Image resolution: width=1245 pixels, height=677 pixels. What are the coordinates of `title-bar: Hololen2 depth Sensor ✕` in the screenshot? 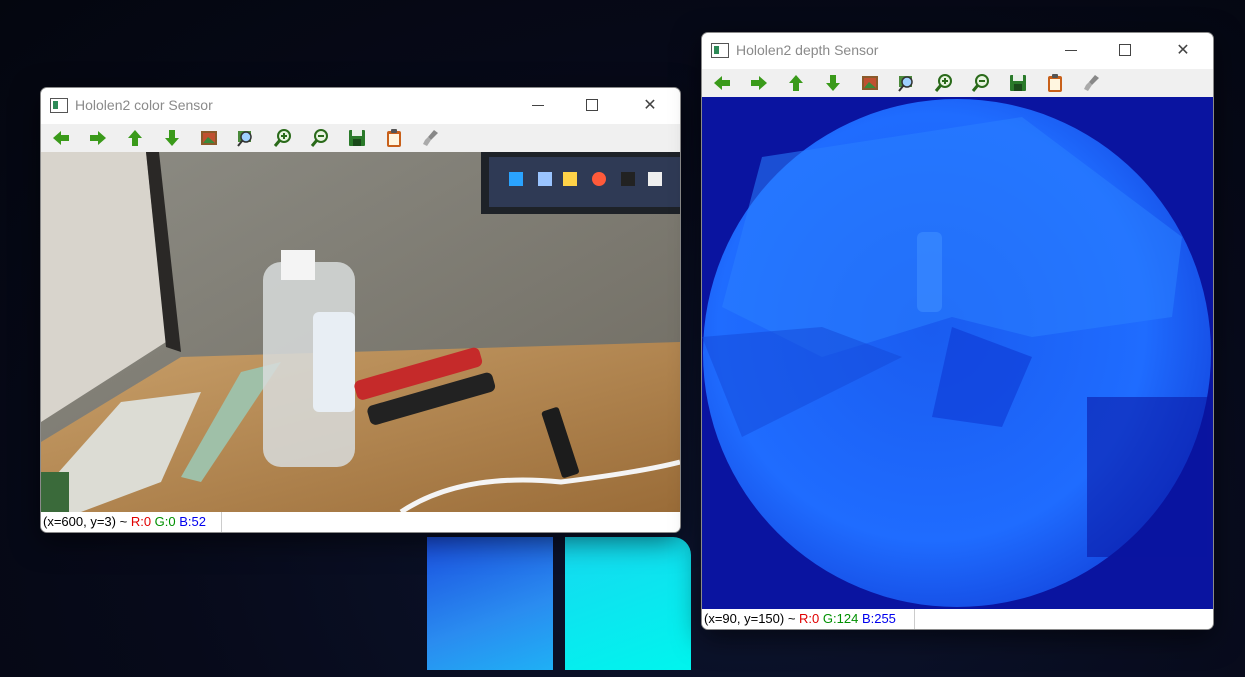 It's located at (957, 51).